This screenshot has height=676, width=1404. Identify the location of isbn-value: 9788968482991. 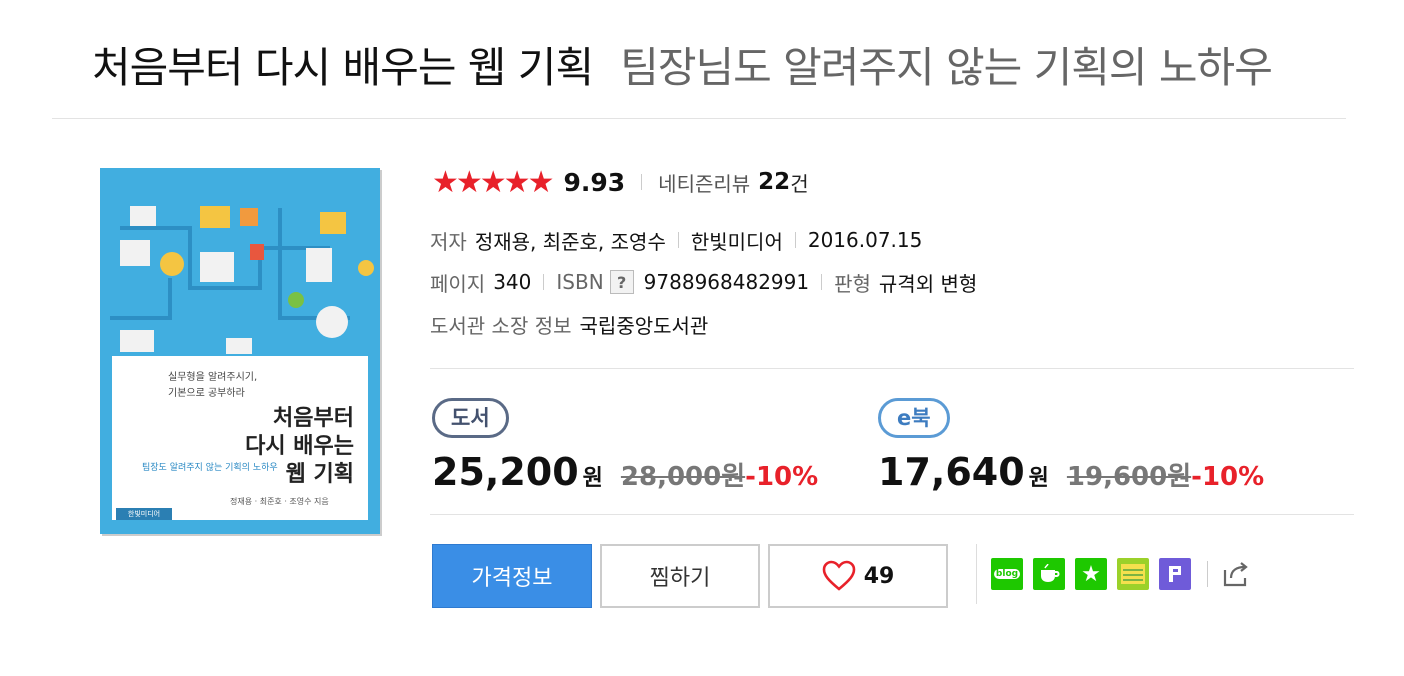
(726, 282).